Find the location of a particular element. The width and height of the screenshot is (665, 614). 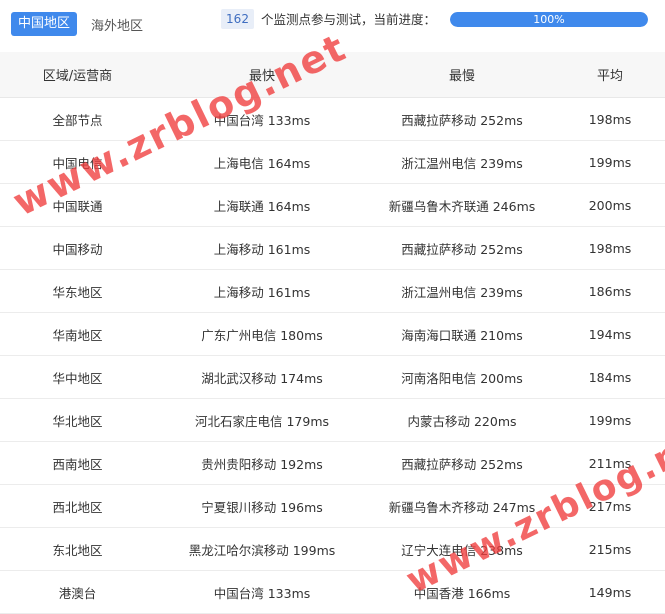

progress-bar: 100% is located at coordinates (549, 19).